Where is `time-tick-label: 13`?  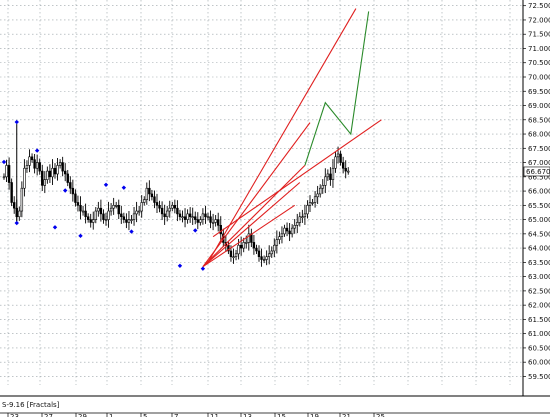 time-tick-label: 13 is located at coordinates (247, 415).